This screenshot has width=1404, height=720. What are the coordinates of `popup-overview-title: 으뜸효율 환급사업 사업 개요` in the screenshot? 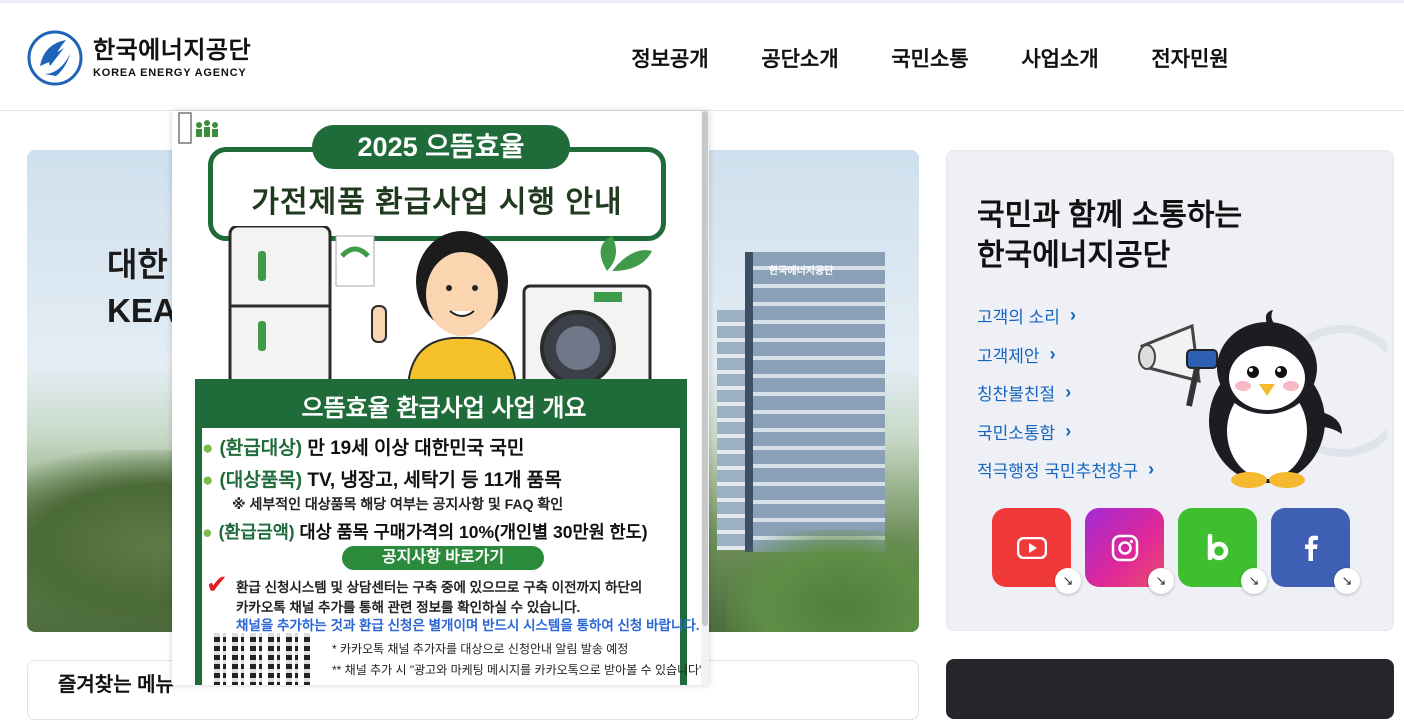 It's located at (444, 408).